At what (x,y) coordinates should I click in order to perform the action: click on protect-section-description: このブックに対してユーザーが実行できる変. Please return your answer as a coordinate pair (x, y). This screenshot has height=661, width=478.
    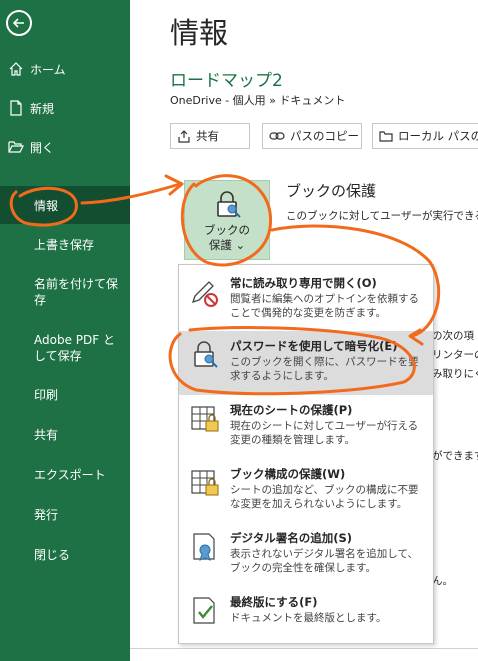
    Looking at the image, I should click on (382, 216).